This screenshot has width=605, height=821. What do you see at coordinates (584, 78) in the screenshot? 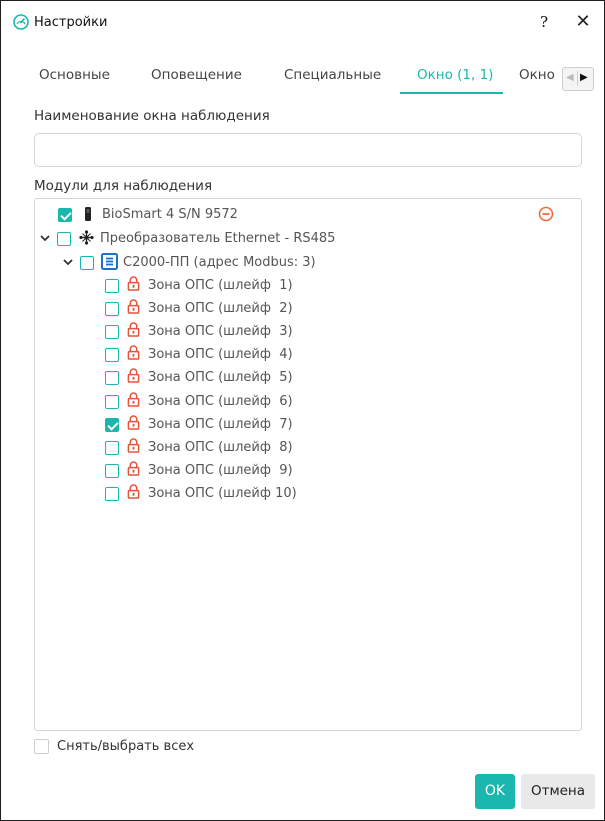
I see `scroll-right-icon: ▶` at bounding box center [584, 78].